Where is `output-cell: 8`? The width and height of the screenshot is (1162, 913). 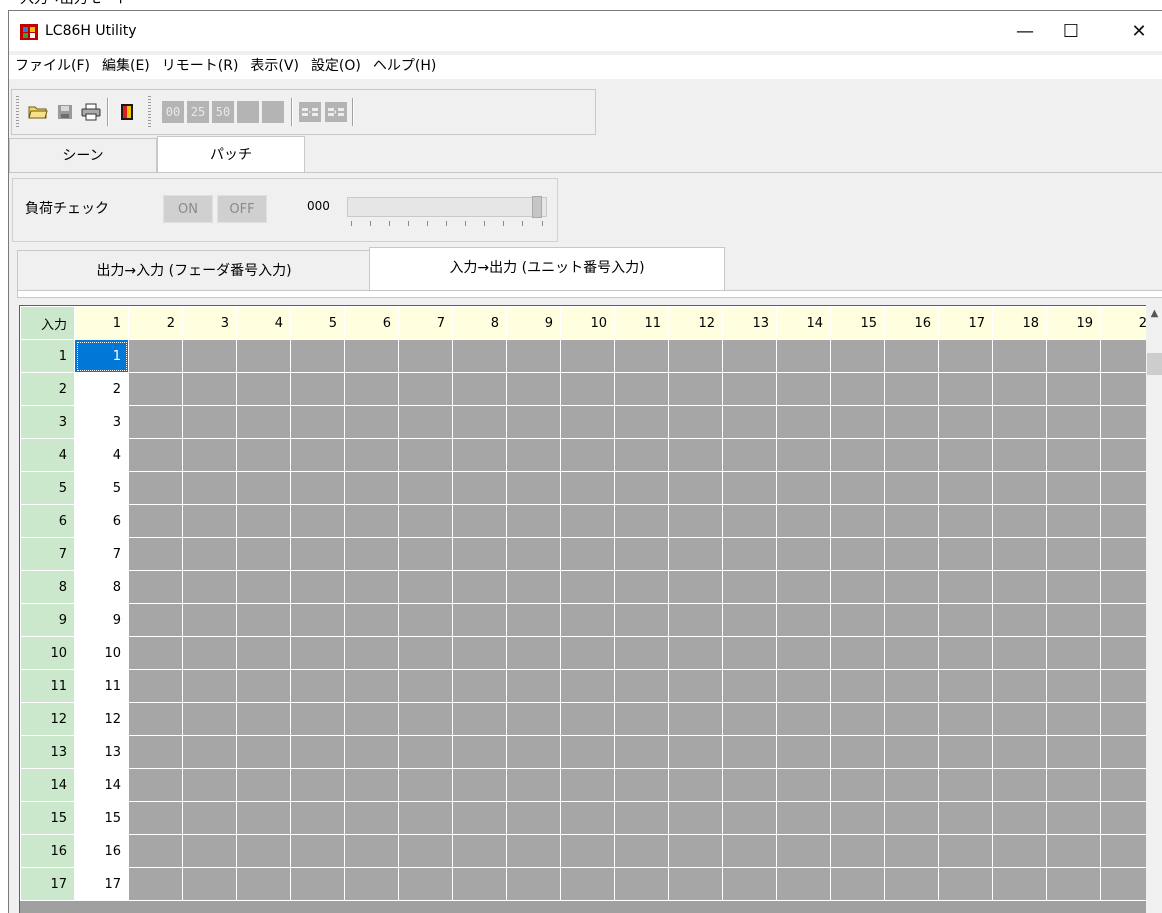
output-cell: 8 is located at coordinates (101, 587).